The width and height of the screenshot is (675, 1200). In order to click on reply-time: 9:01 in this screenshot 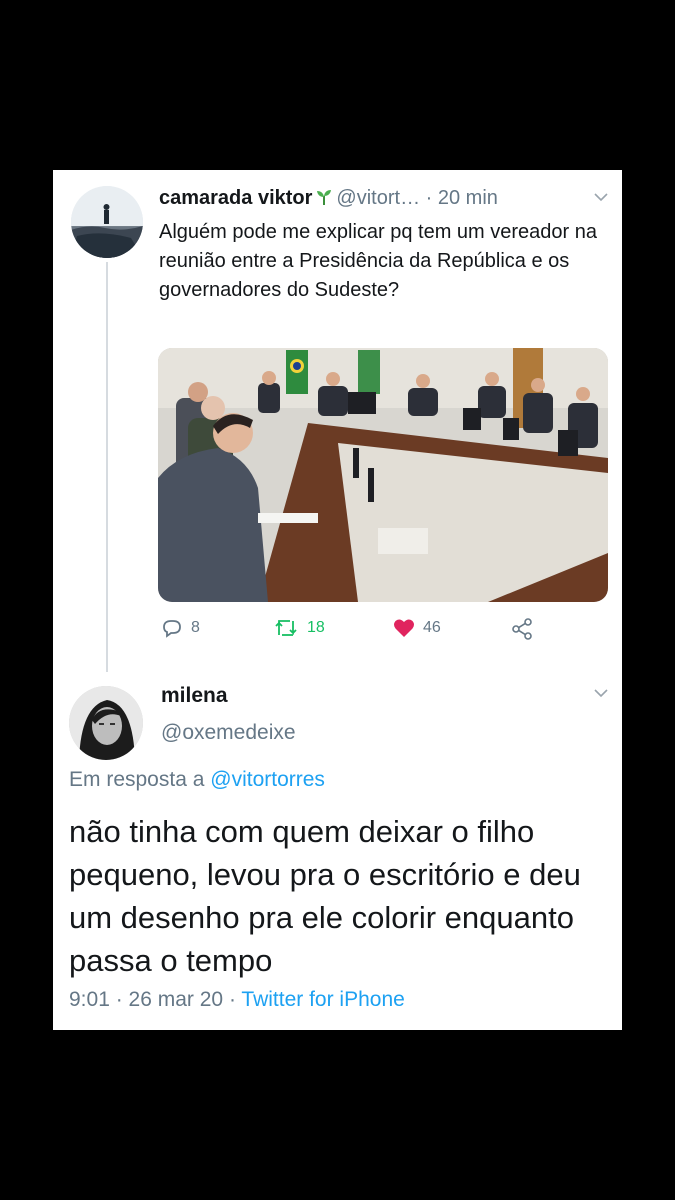, I will do `click(89, 999)`.